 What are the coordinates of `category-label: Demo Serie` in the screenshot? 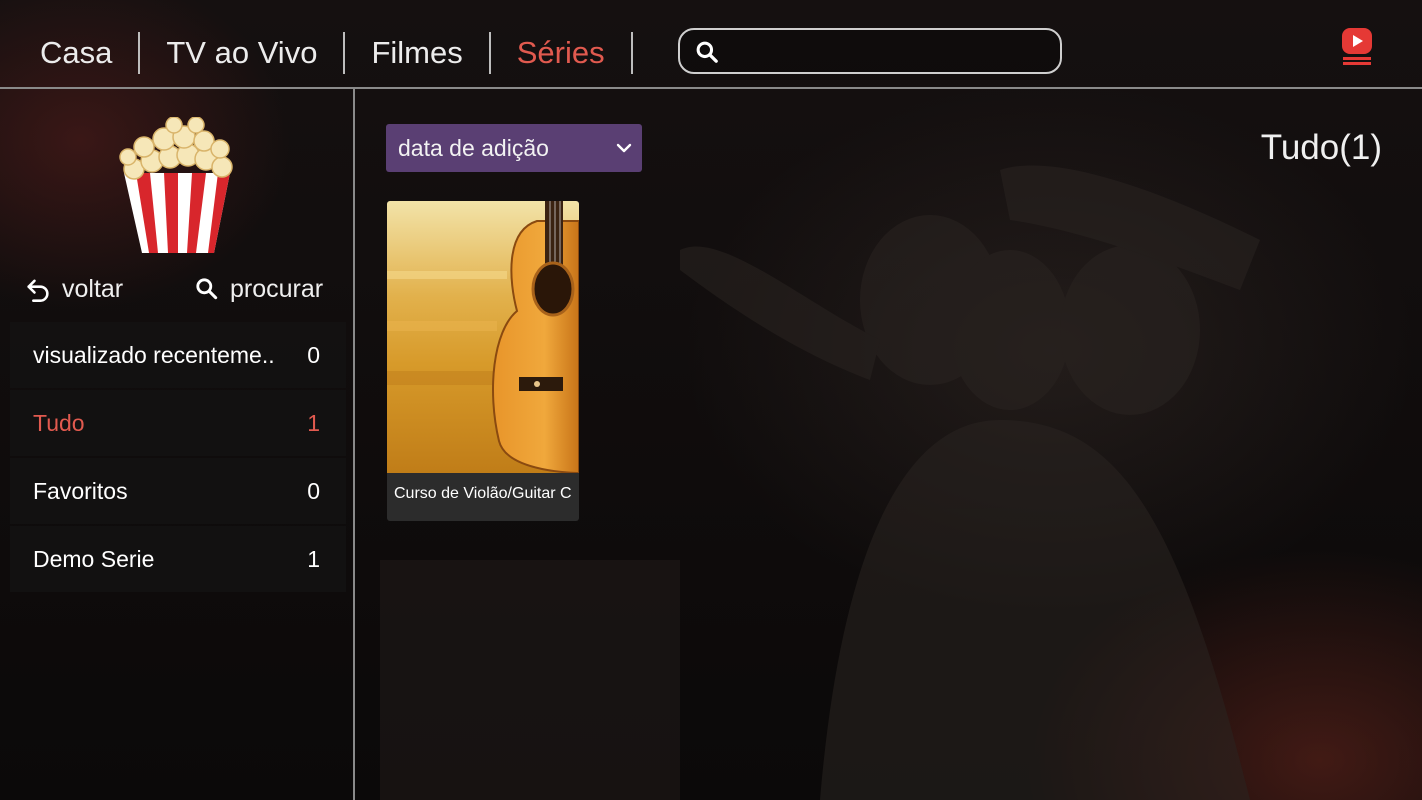 It's located at (94, 558).